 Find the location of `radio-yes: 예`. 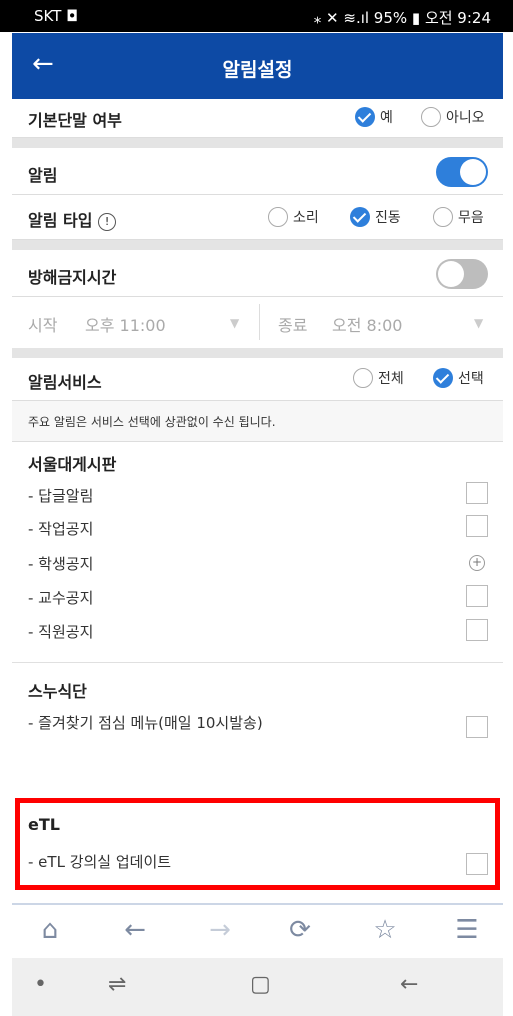

radio-yes: 예 is located at coordinates (374, 117).